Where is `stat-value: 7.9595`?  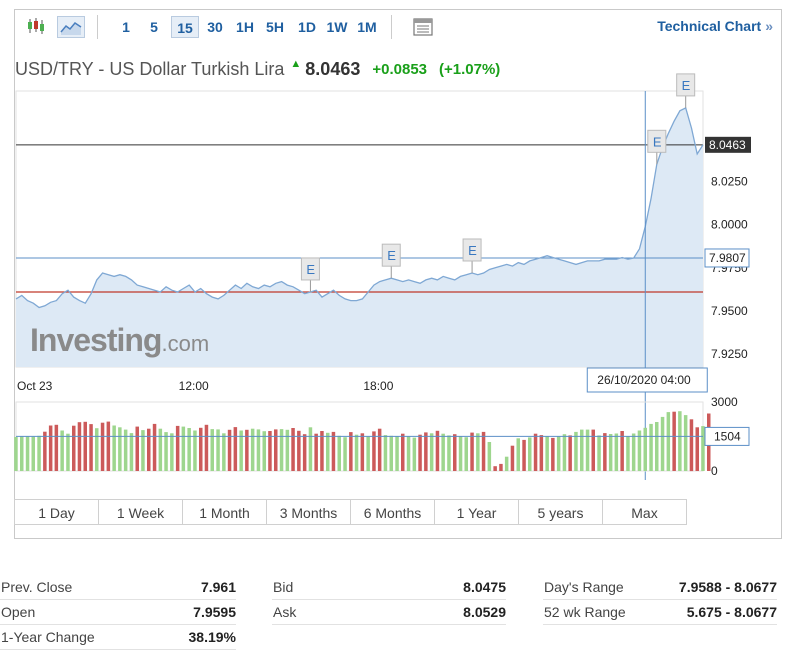 stat-value: 7.9595 is located at coordinates (214, 612).